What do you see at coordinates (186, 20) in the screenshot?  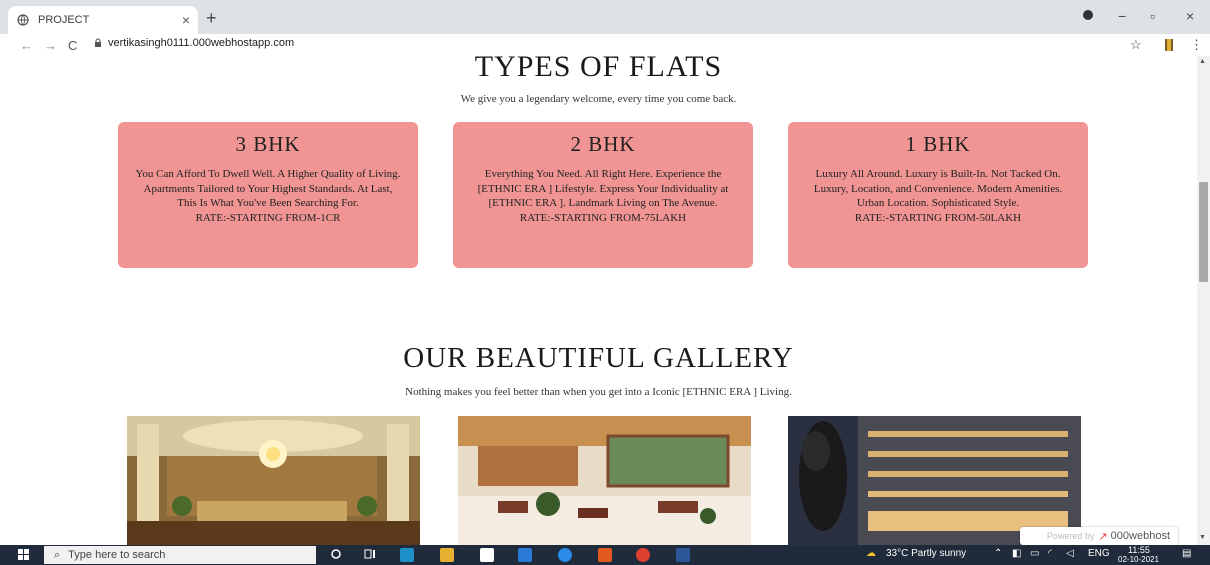 I see `tab-close-icon: ×` at bounding box center [186, 20].